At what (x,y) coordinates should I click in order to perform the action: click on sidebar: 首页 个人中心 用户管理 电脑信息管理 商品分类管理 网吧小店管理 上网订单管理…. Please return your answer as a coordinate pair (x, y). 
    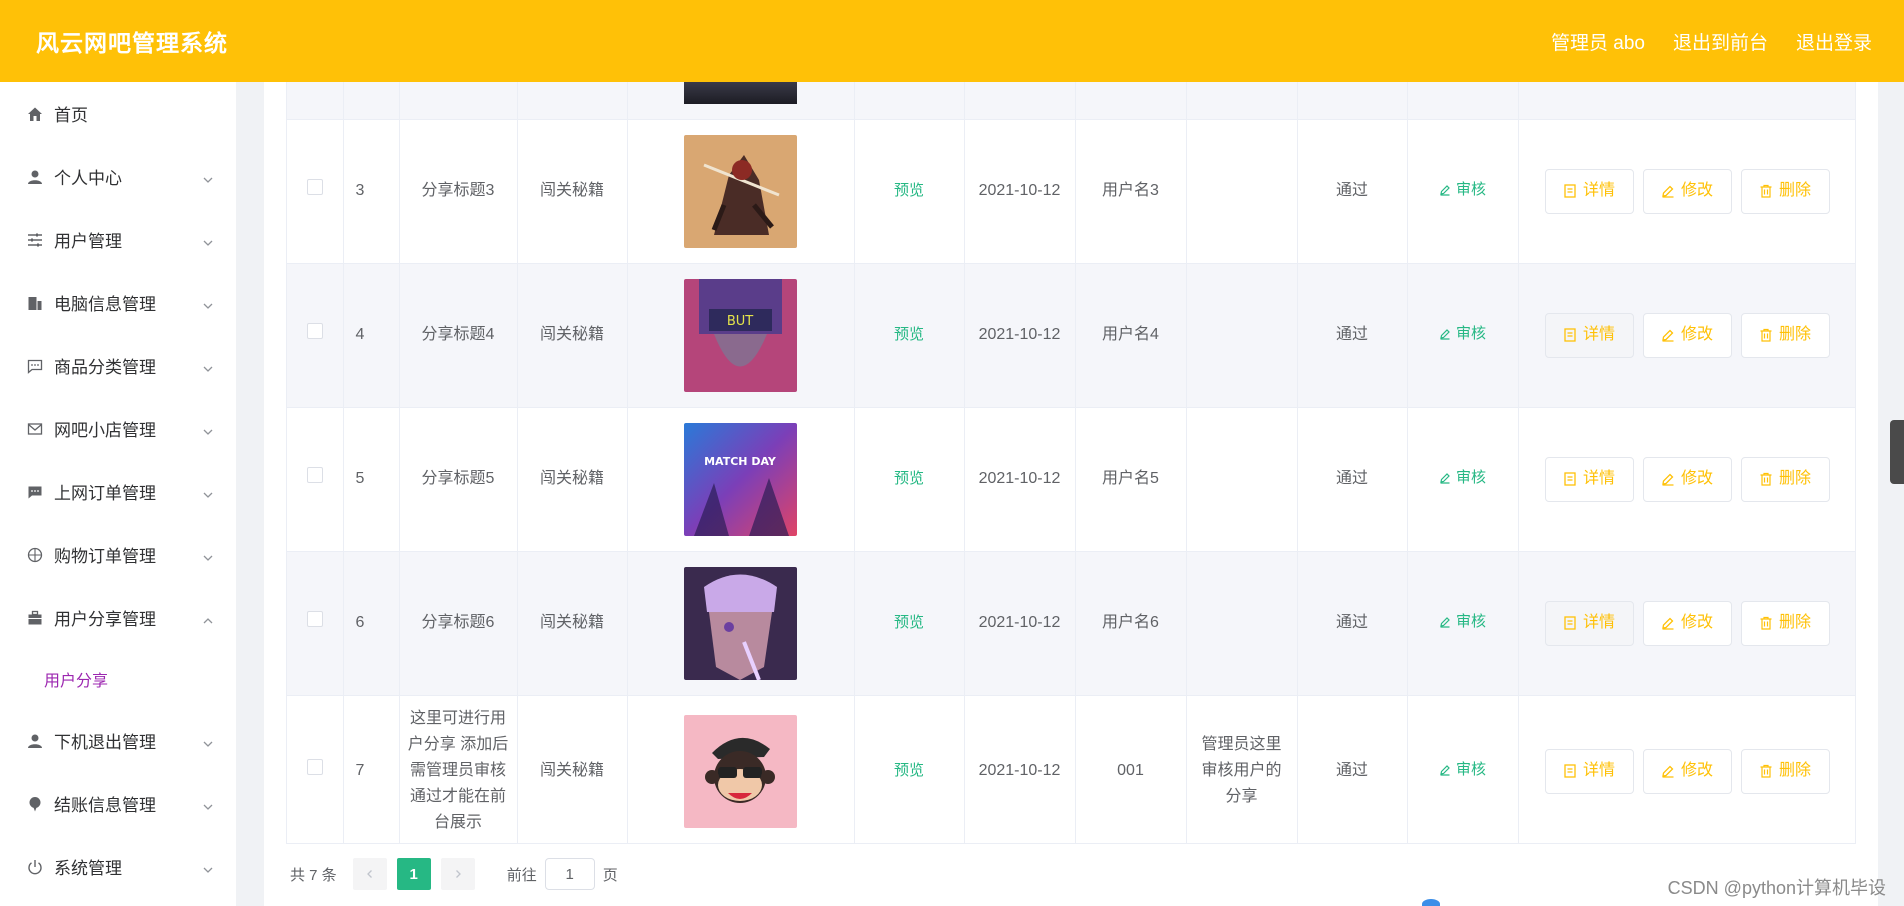
    Looking at the image, I should click on (118, 494).